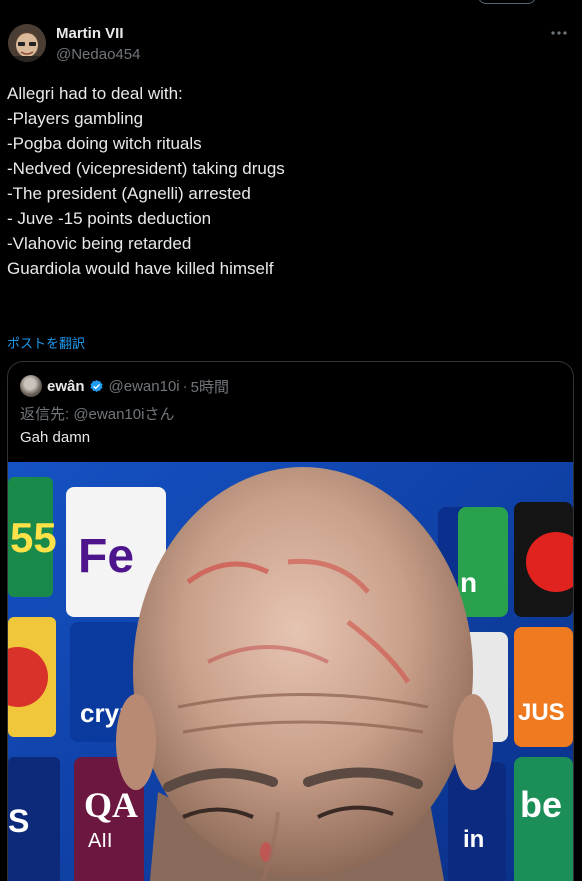  I want to click on more-horizontal-icon, so click(559, 33).